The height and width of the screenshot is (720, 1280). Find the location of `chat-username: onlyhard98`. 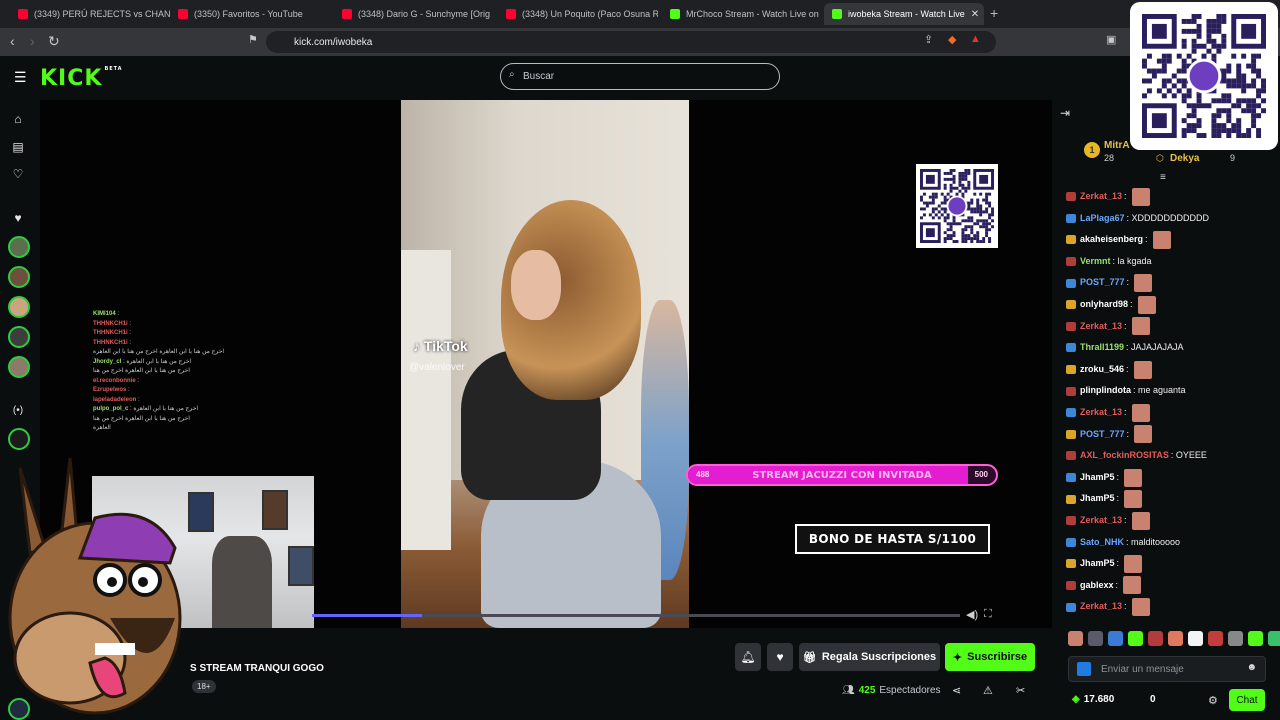

chat-username: onlyhard98 is located at coordinates (1104, 305).